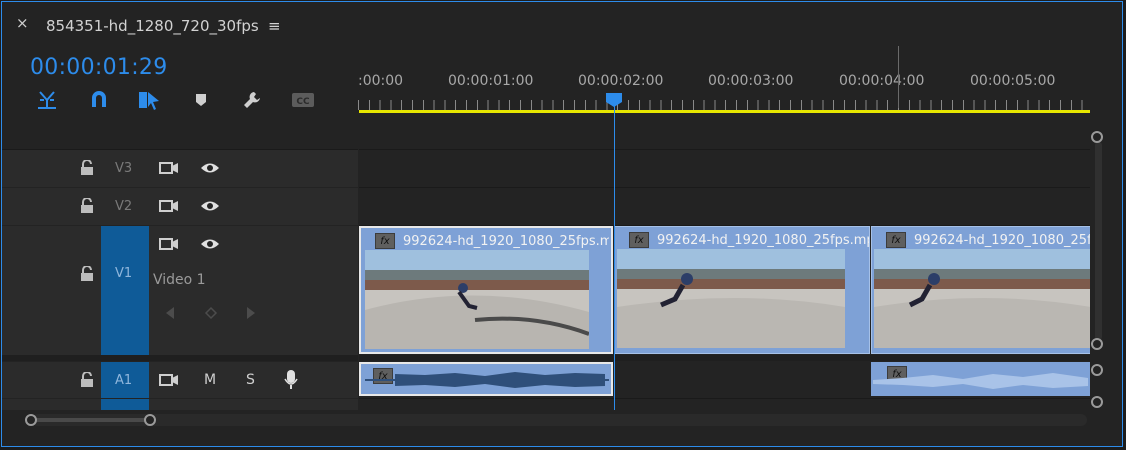 This screenshot has width=1126, height=450. What do you see at coordinates (152, 26) in the screenshot?
I see `sequence-tab-title: 854351-hd_1280_720_30fps` at bounding box center [152, 26].